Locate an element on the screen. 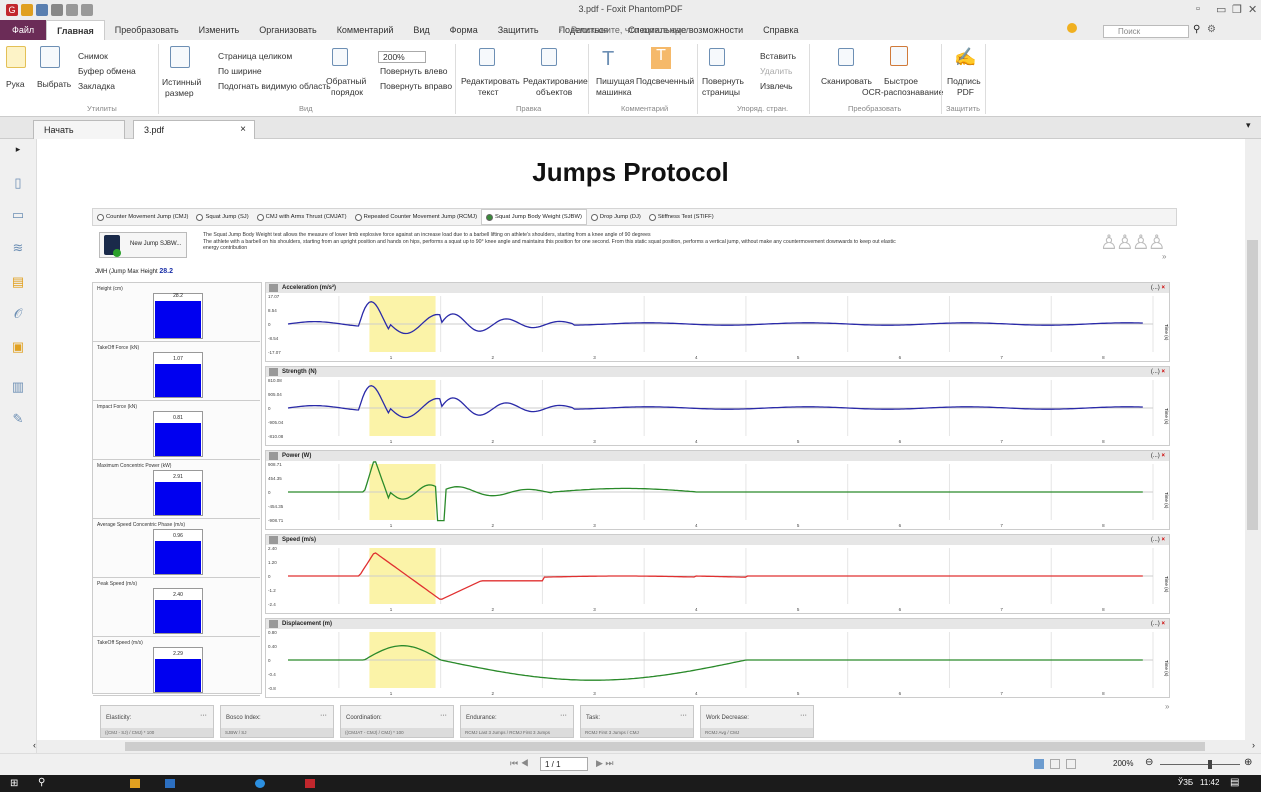 This screenshot has height=792, width=1261. minimize-icon: ▭ is located at coordinates (1221, 9).